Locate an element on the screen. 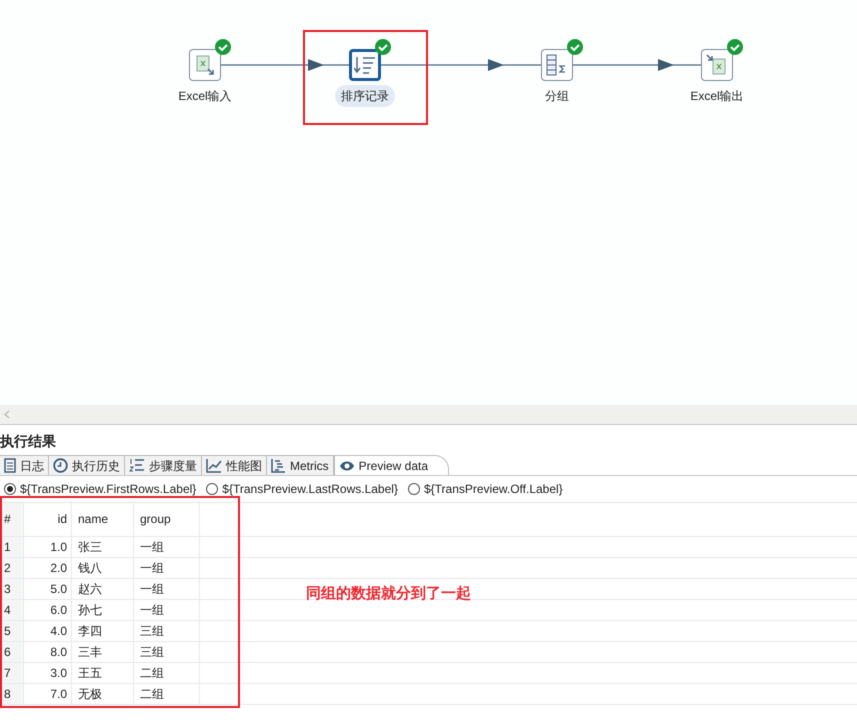  spreadsheet-import-icon is located at coordinates (205, 65).